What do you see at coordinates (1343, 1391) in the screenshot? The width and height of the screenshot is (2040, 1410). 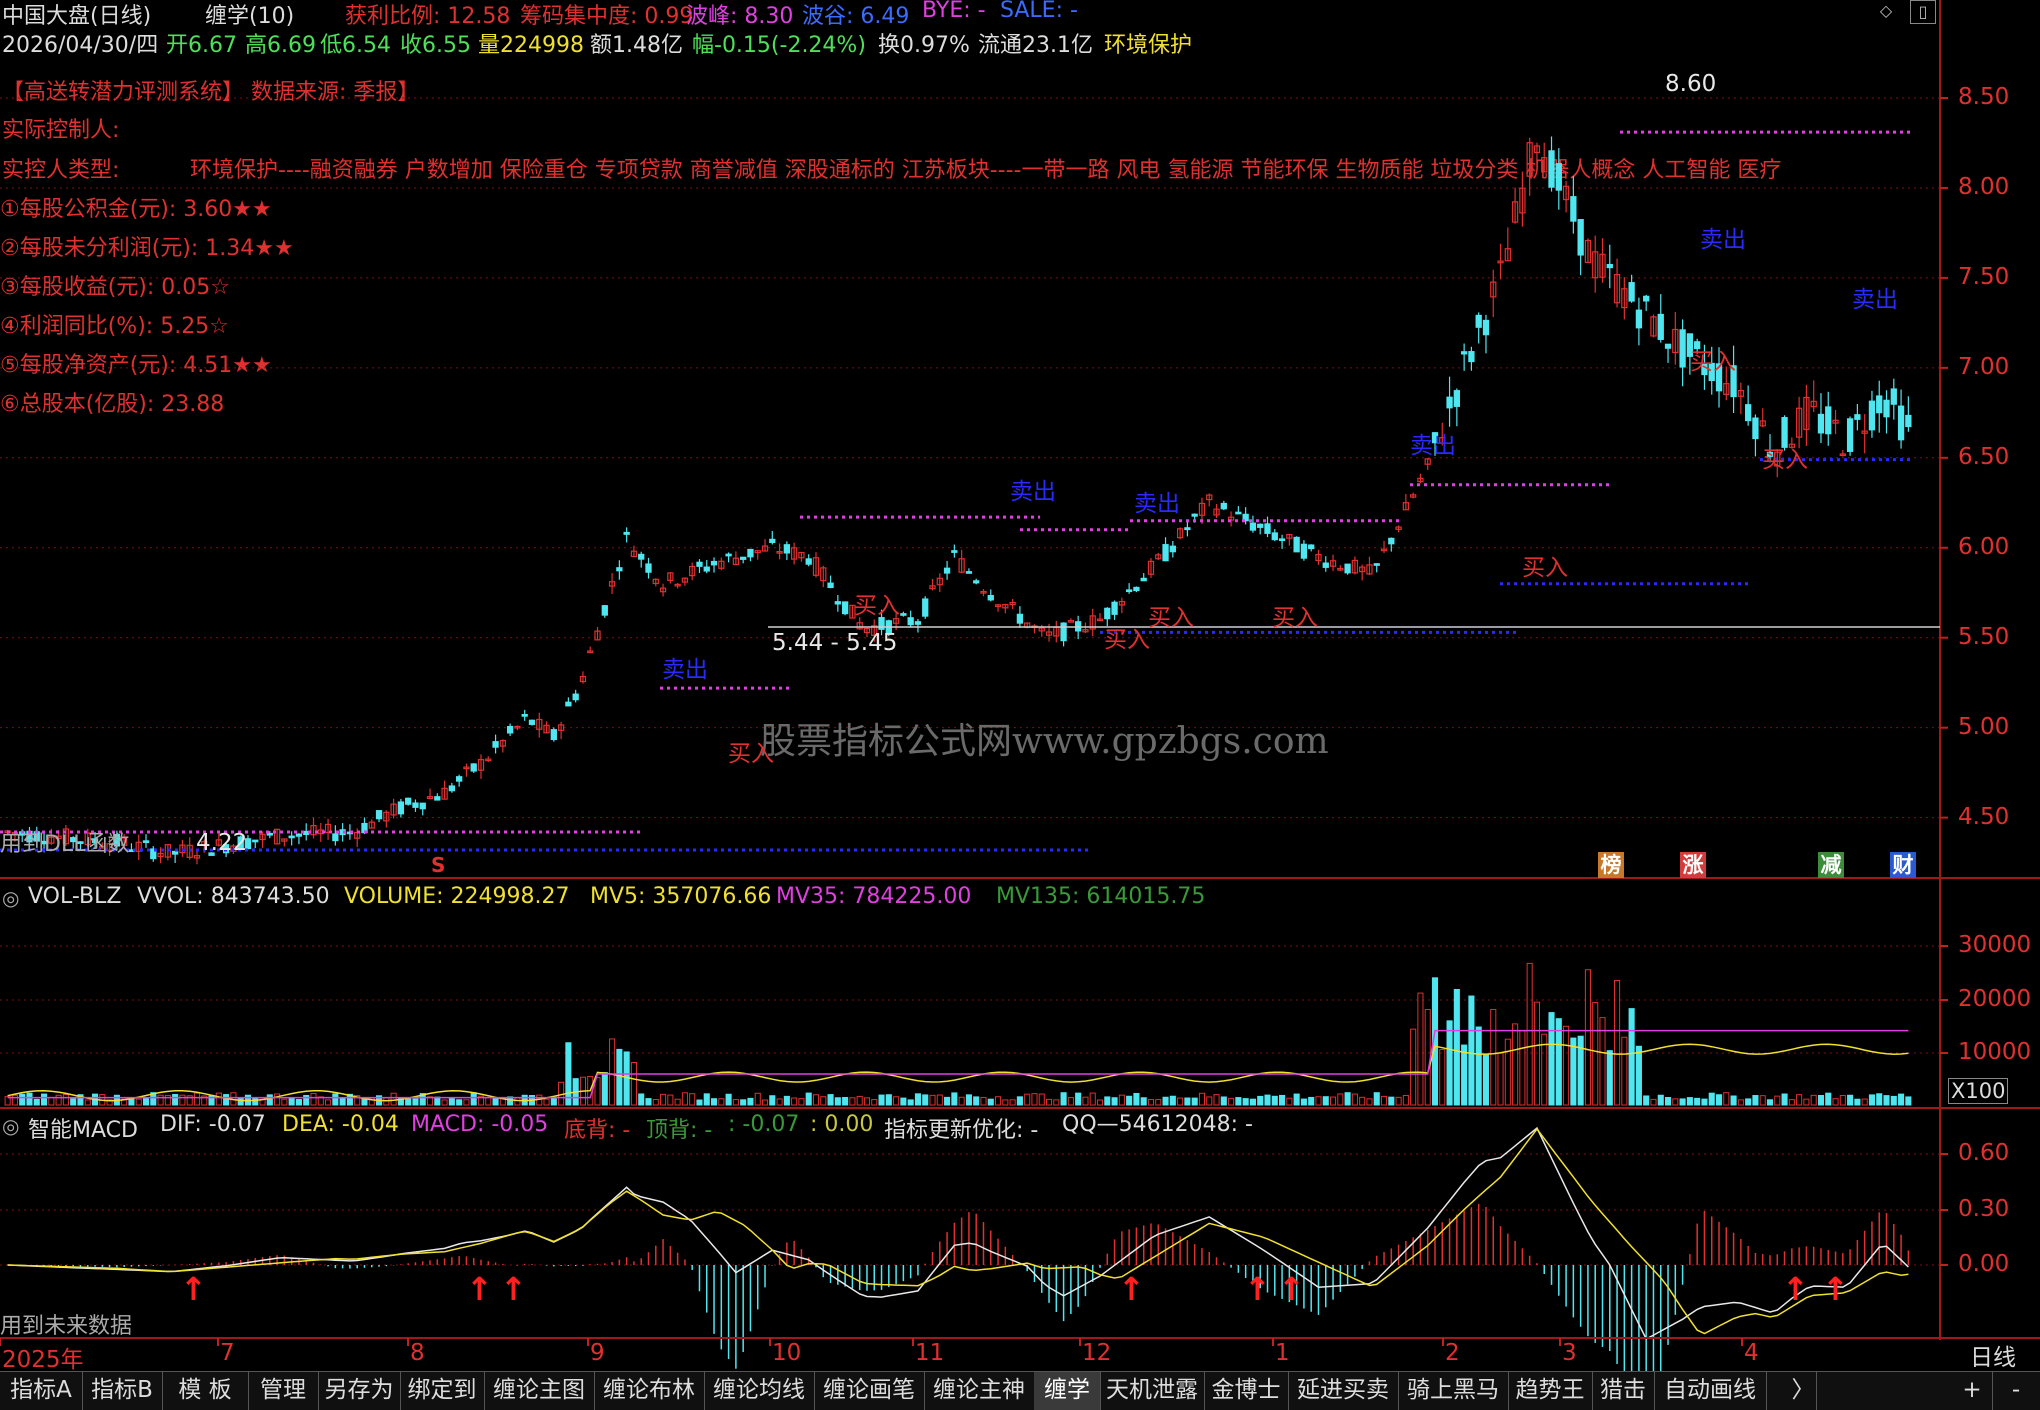 I see `indicator-tab: 延进买卖` at bounding box center [1343, 1391].